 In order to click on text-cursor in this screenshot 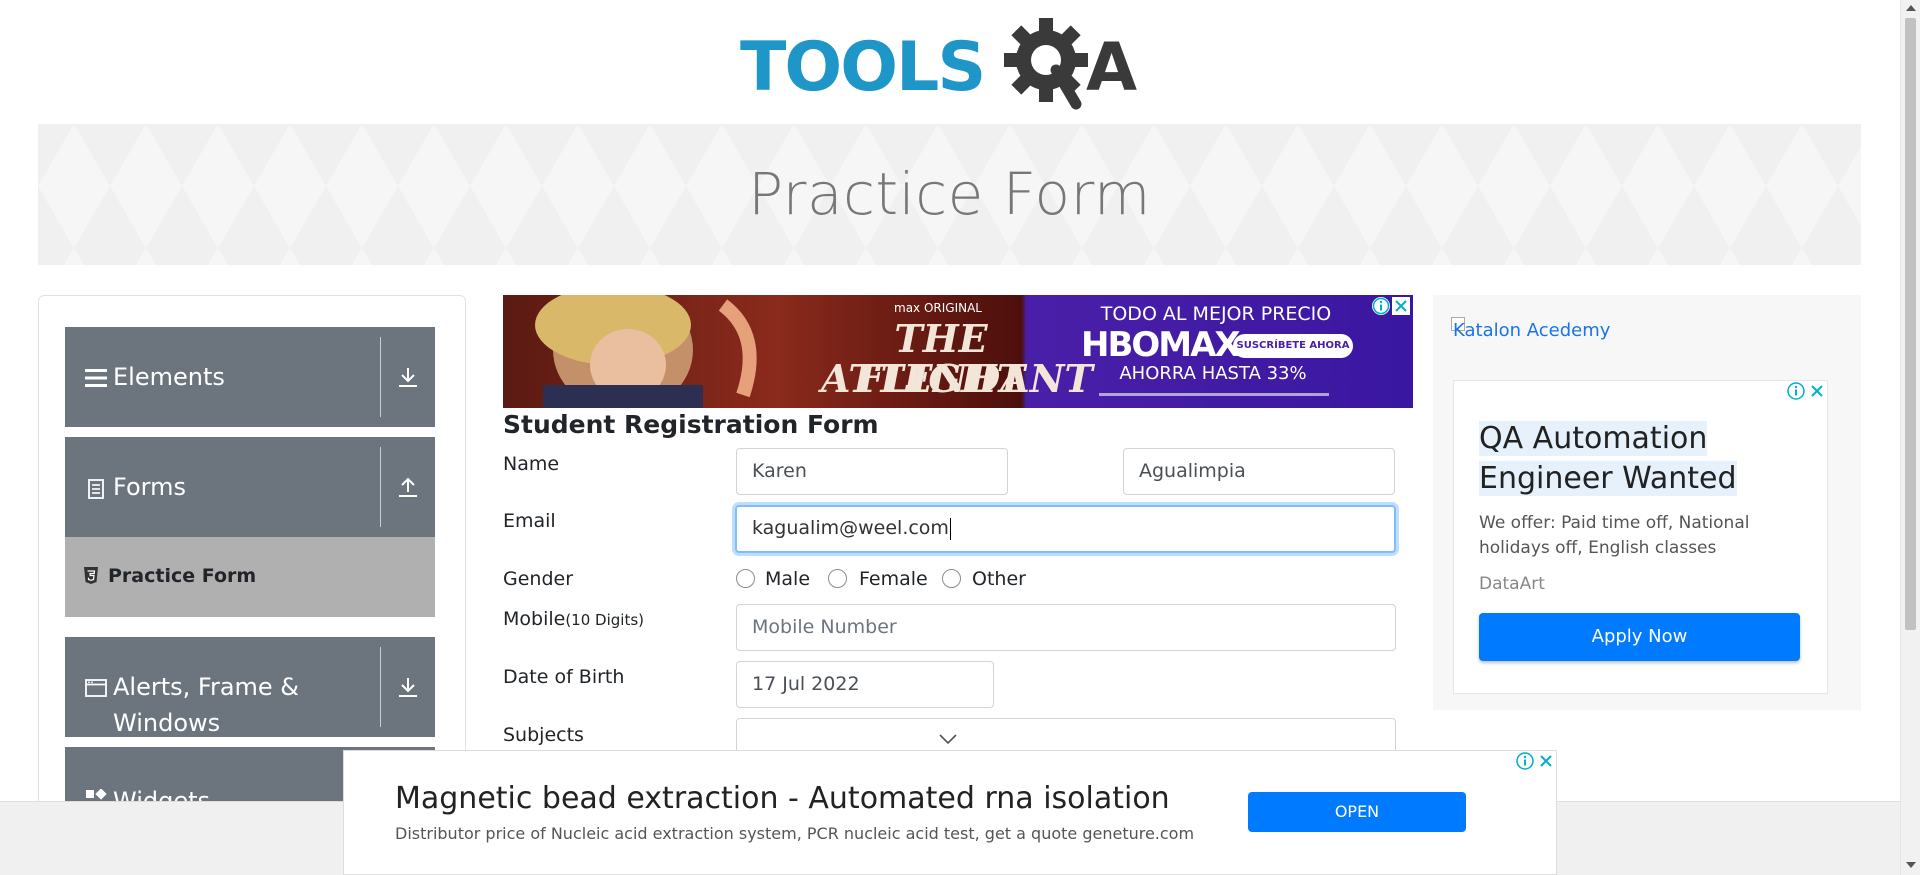, I will do `click(950, 528)`.